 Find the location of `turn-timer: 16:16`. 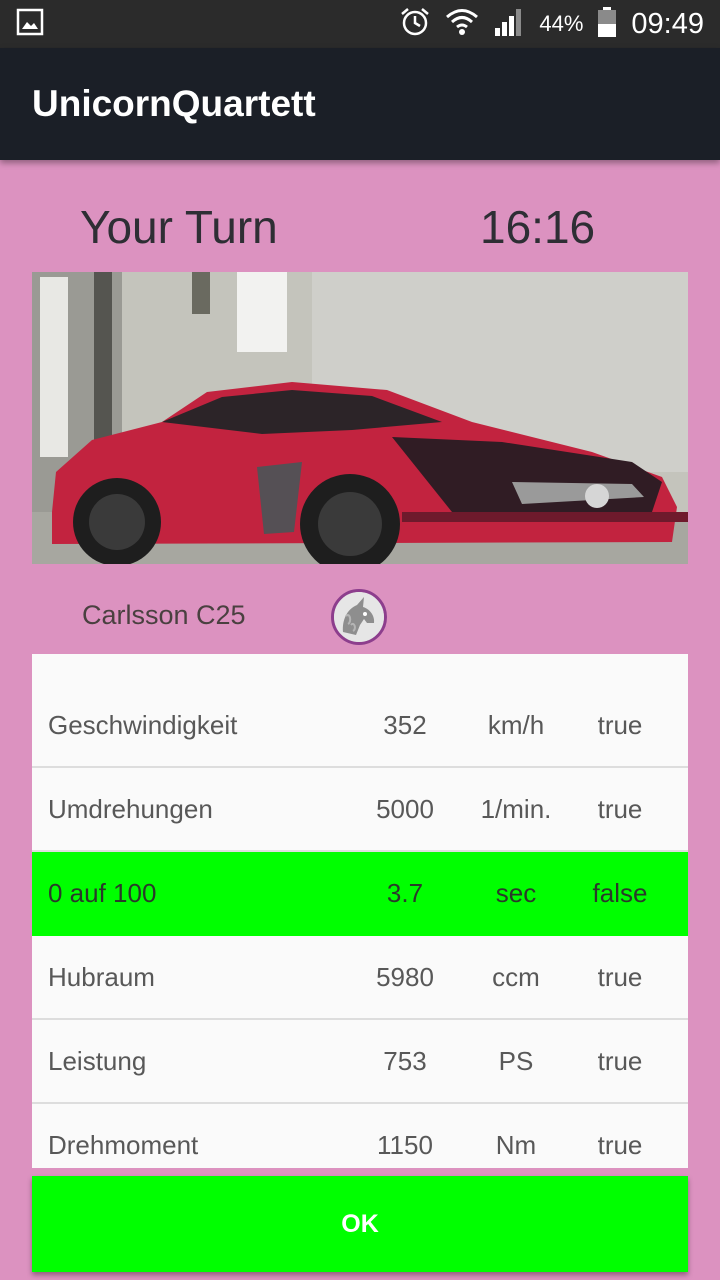

turn-timer: 16:16 is located at coordinates (538, 227).